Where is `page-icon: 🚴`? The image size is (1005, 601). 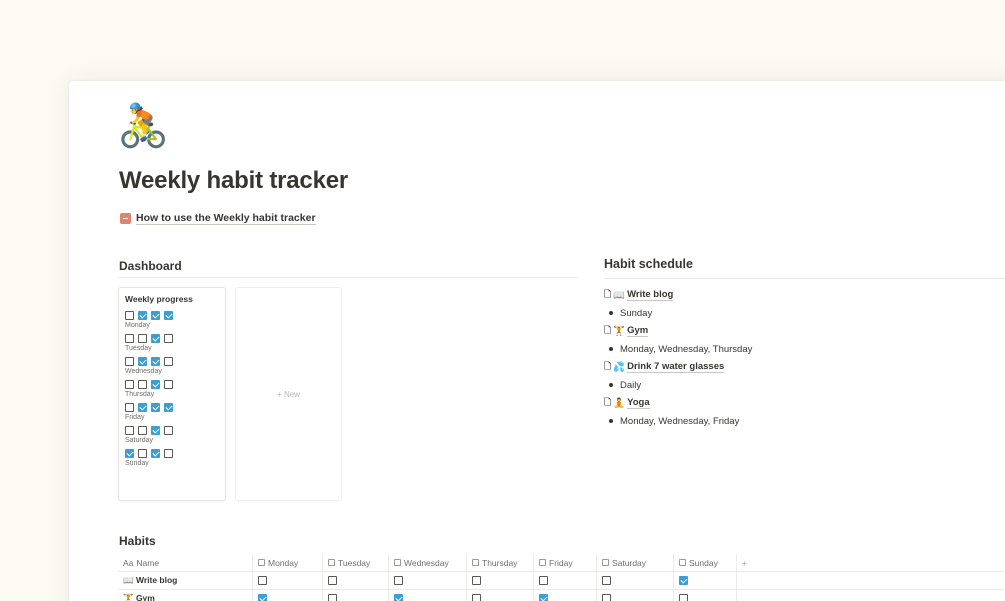 page-icon: 🚴 is located at coordinates (143, 126).